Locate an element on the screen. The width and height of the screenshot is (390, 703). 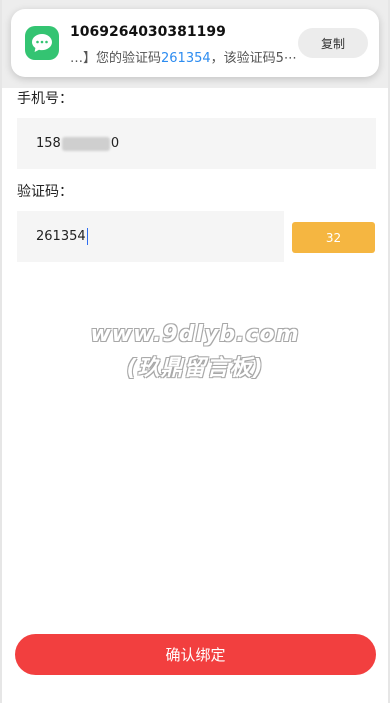
phone-label: 手机号： is located at coordinates (45, 99).